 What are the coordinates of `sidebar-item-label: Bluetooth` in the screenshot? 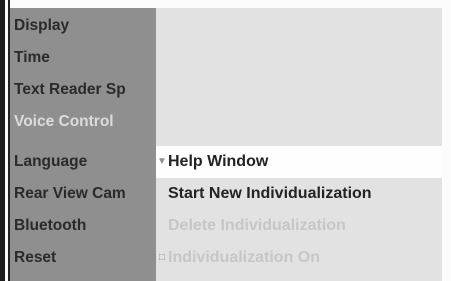 It's located at (50, 225).